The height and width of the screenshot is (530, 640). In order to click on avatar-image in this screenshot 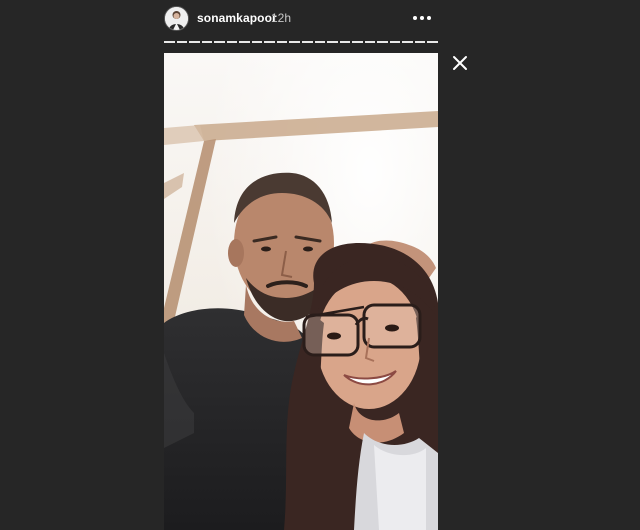, I will do `click(176, 18)`.